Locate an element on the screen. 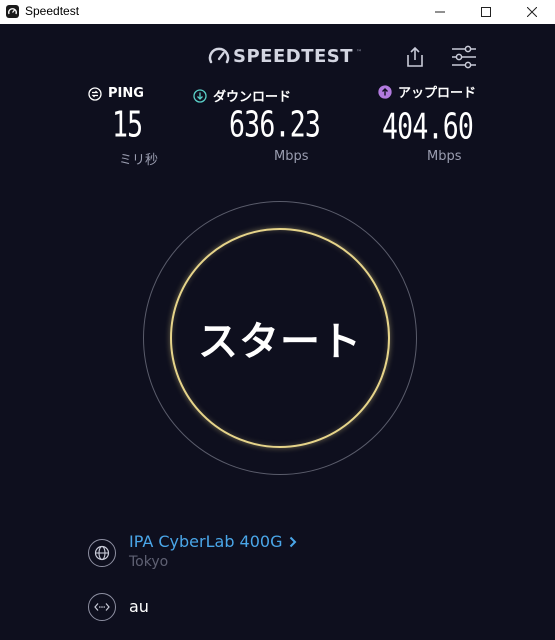 The height and width of the screenshot is (640, 555). maximize-icon is located at coordinates (486, 12).